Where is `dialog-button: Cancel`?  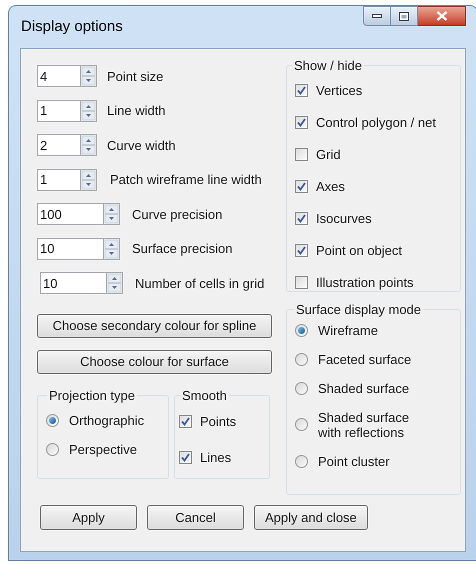 dialog-button: Cancel is located at coordinates (195, 517).